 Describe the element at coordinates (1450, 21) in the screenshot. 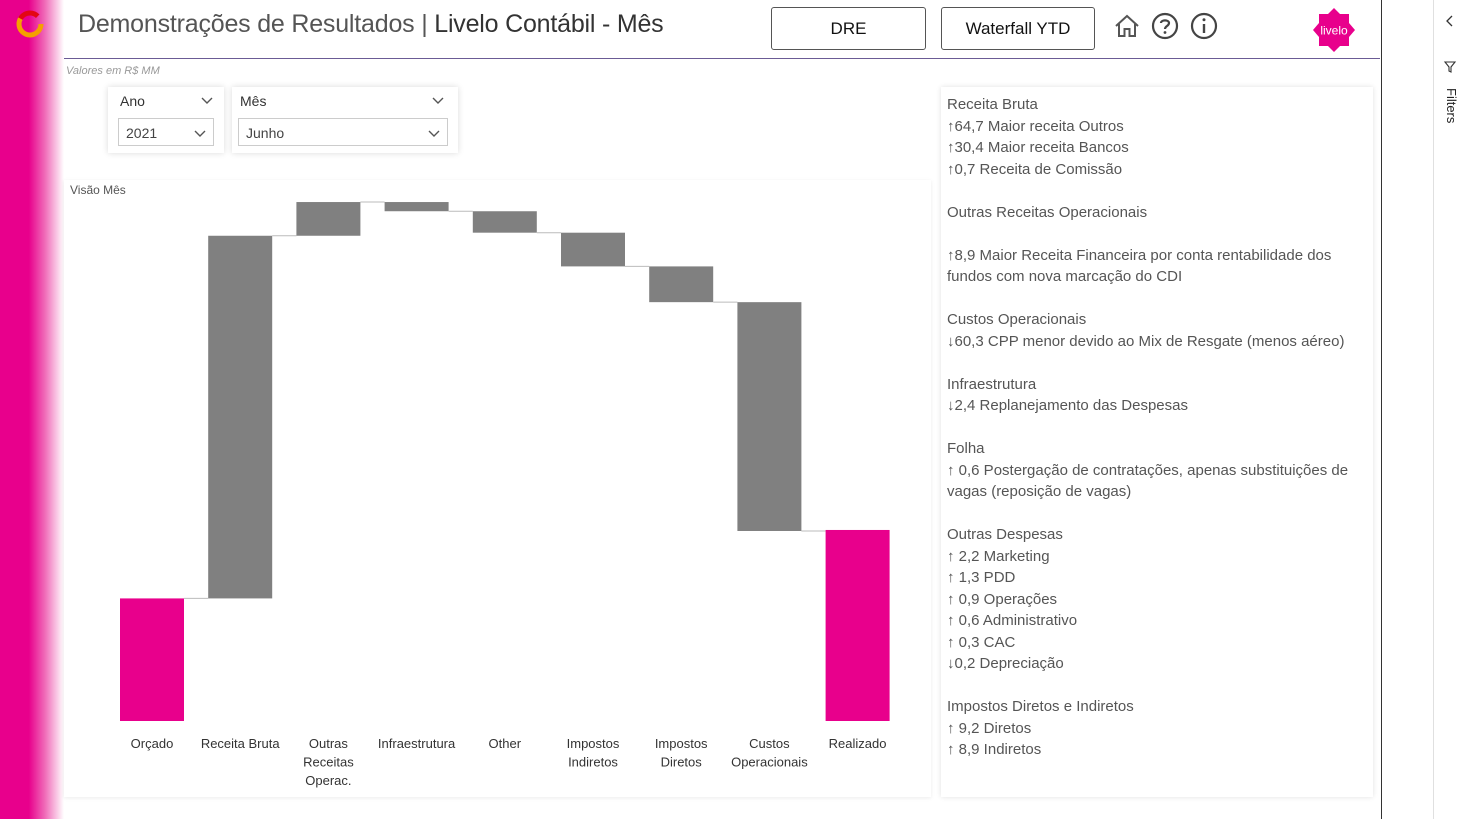

I see `collapse-chevron-icon` at that location.